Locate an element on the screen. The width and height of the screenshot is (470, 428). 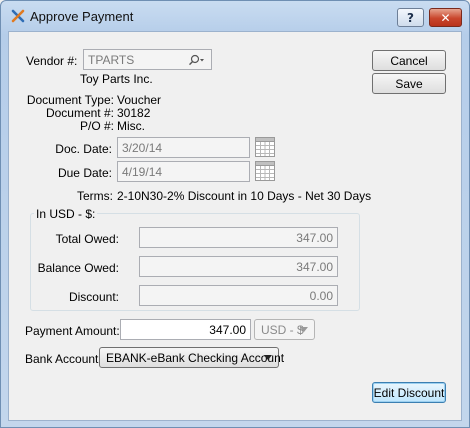
close-icon: ✕ is located at coordinates (445, 17).